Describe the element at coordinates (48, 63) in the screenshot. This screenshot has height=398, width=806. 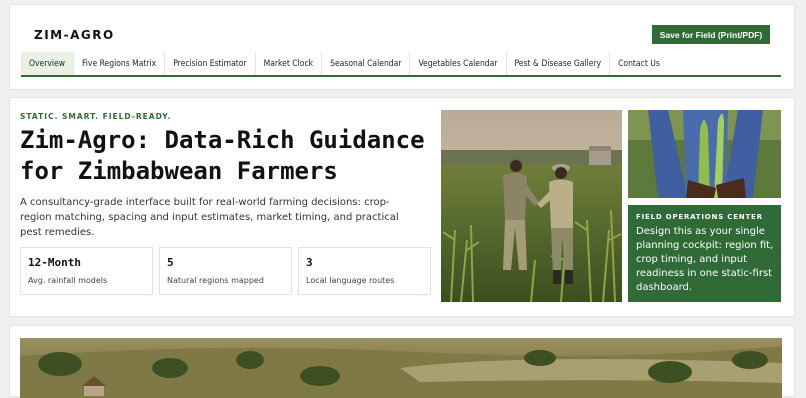
I see `tab-overview: Overview` at that location.